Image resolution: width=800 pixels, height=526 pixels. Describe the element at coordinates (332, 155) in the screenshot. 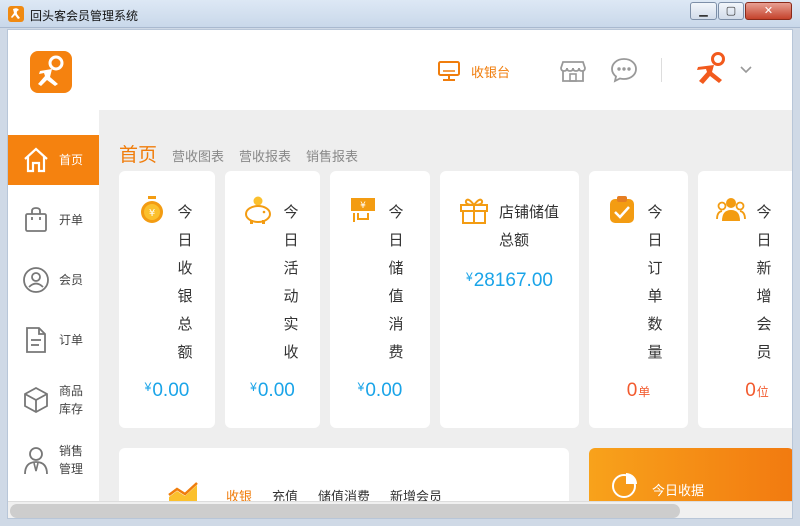

I see `tab-sales-report: 销售报表` at that location.